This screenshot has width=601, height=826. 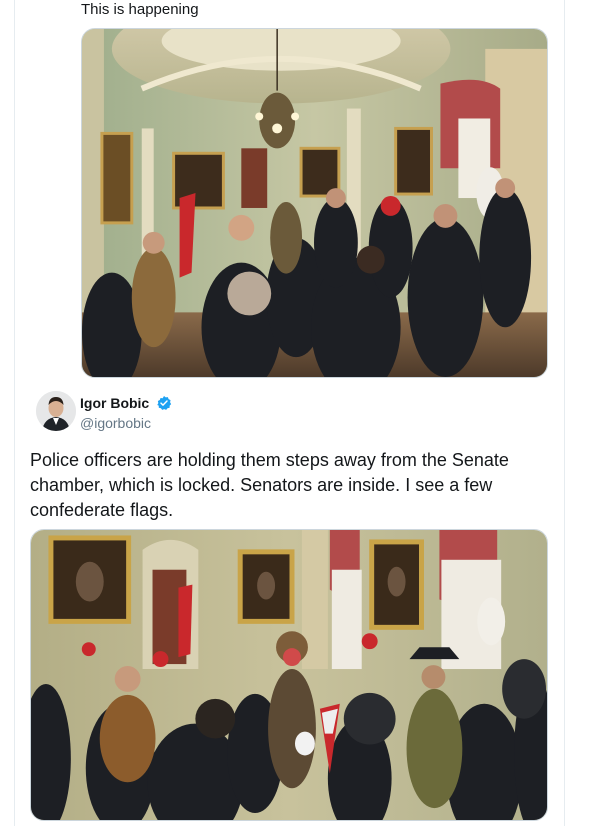 I want to click on author-handle: @igorbobic, so click(x=115, y=423).